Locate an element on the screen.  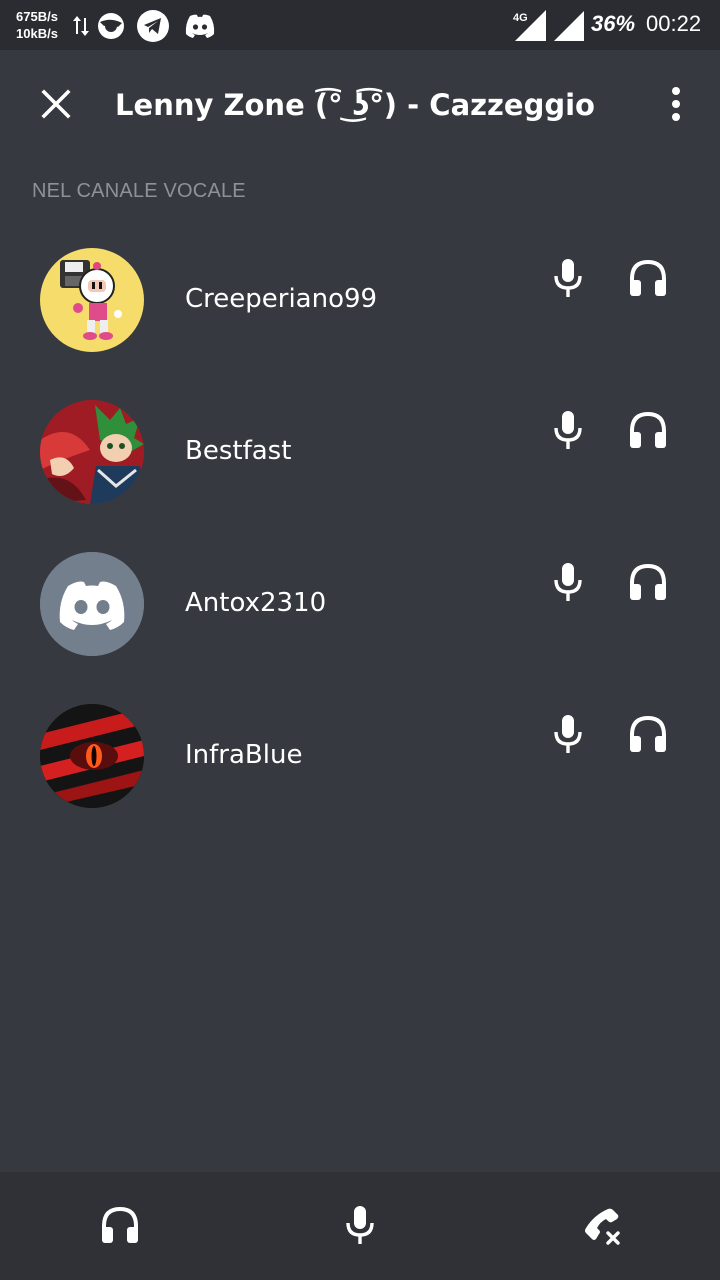
deafen-button is located at coordinates (120, 1227).